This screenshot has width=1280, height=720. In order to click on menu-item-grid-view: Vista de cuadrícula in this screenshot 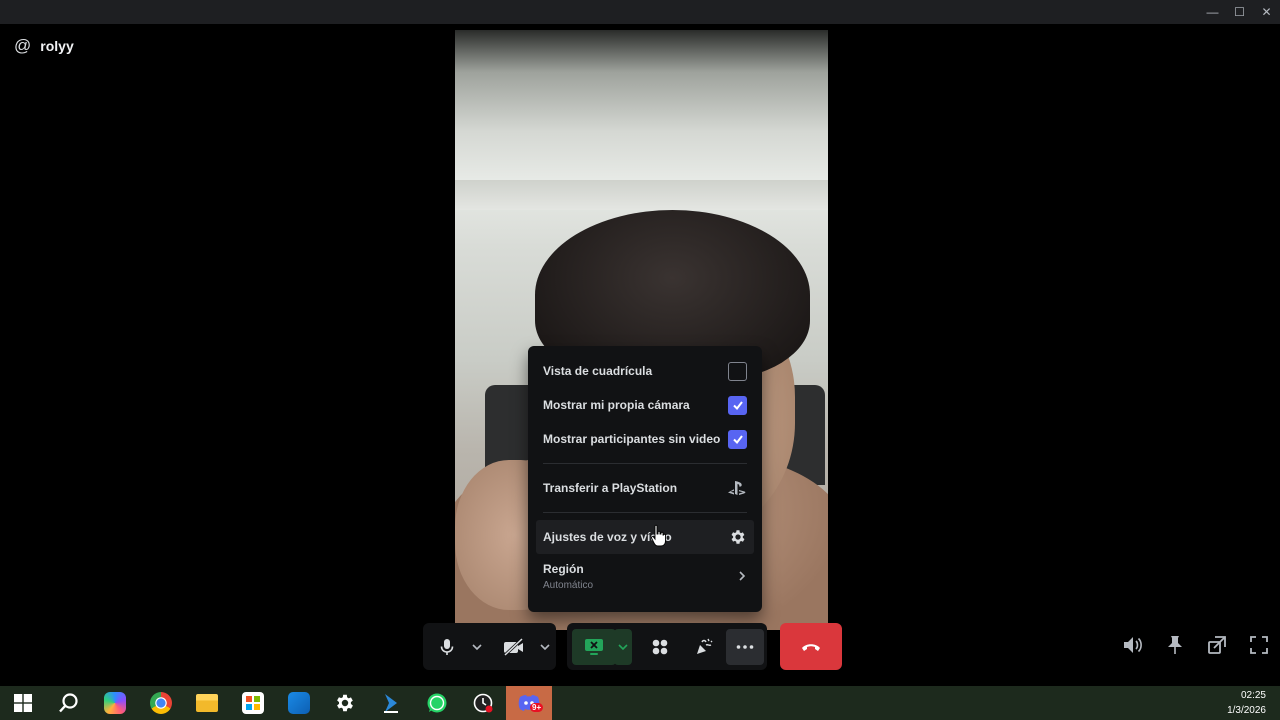, I will do `click(645, 371)`.